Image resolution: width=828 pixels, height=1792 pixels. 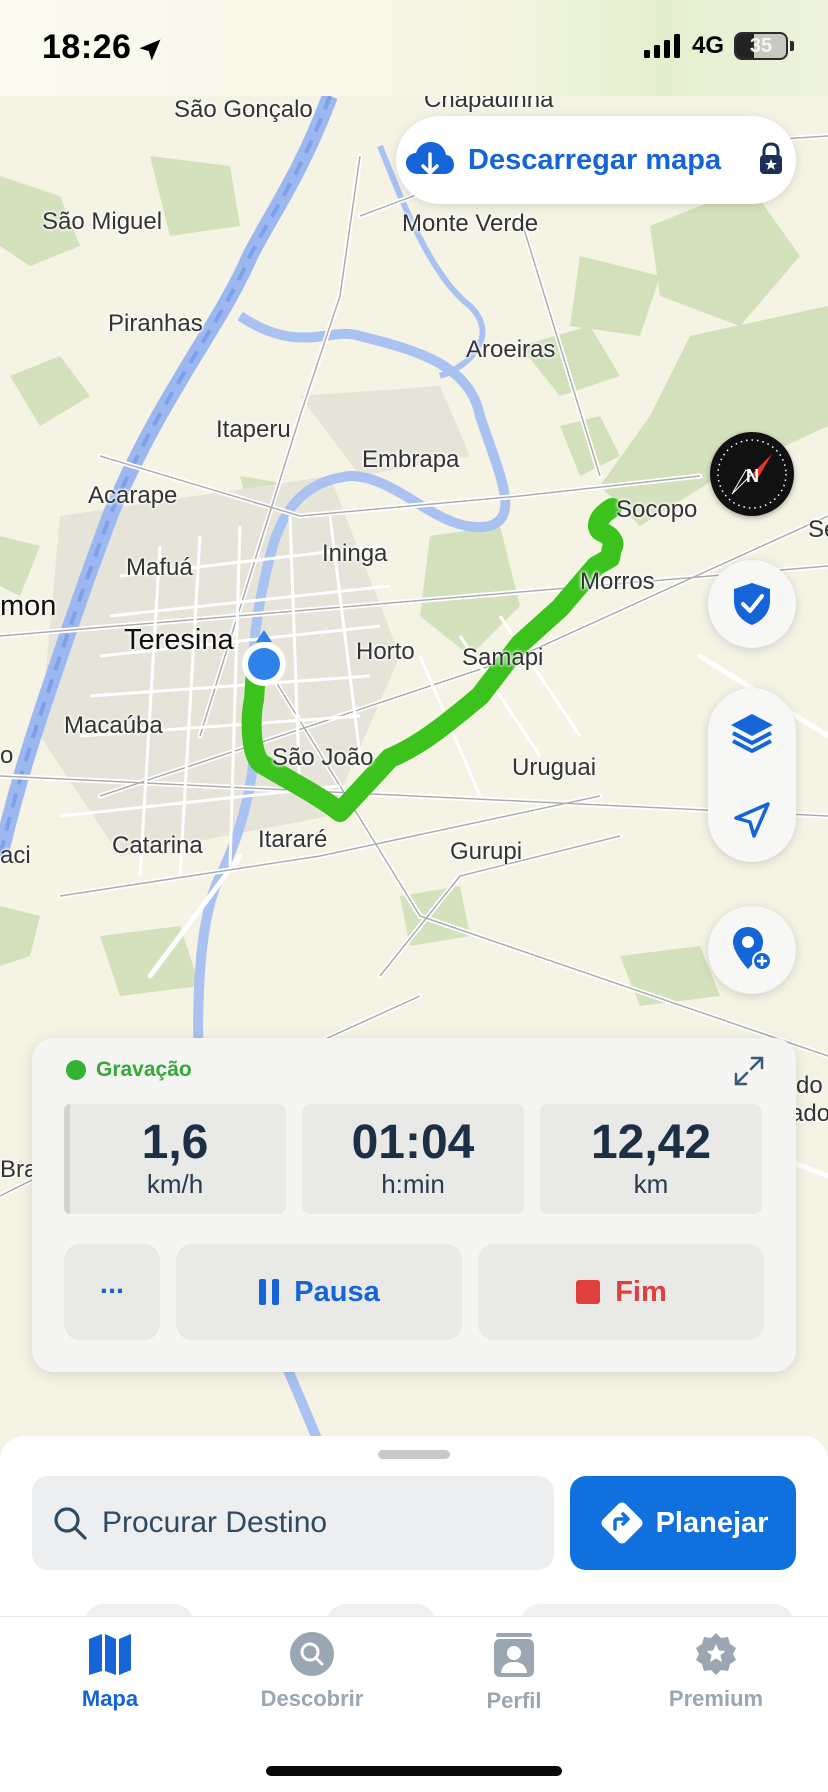 I want to click on profile-icon, so click(x=514, y=1655).